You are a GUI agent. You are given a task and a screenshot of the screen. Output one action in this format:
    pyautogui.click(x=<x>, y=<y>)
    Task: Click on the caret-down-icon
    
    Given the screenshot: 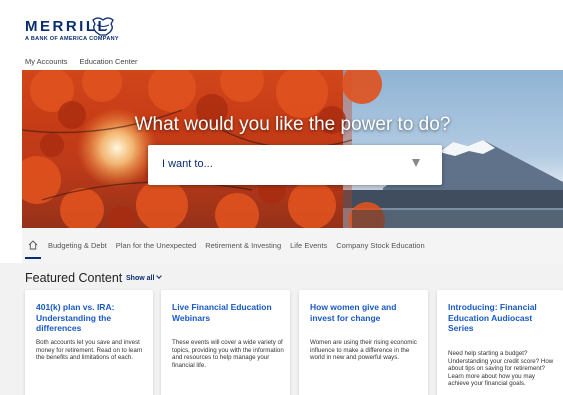 What is the action you would take?
    pyautogui.click(x=416, y=163)
    